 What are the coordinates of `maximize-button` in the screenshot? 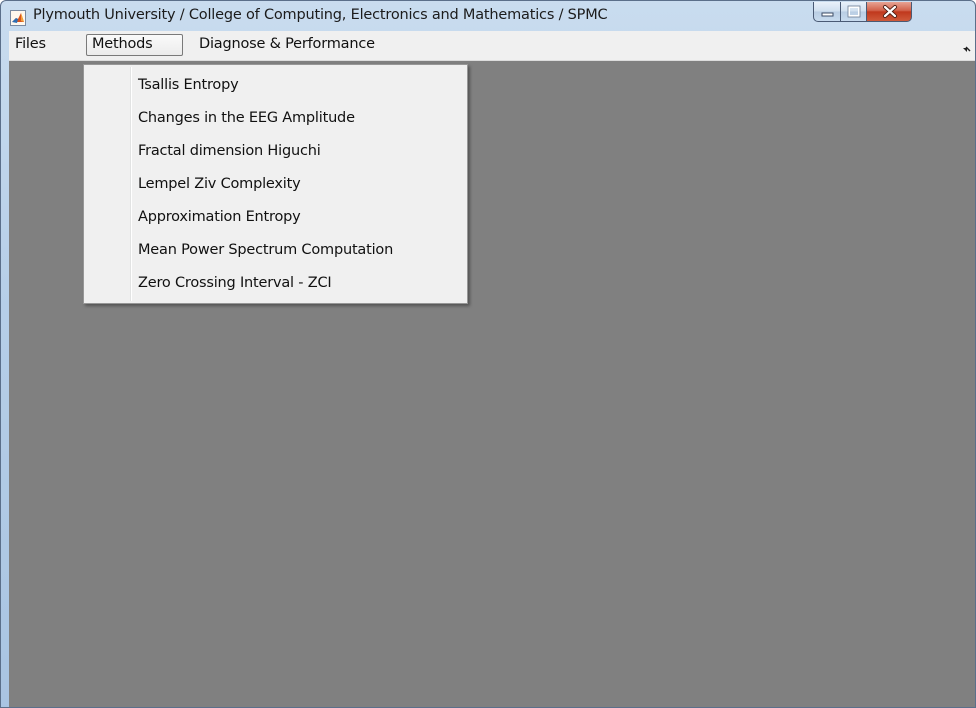 It's located at (853, 12).